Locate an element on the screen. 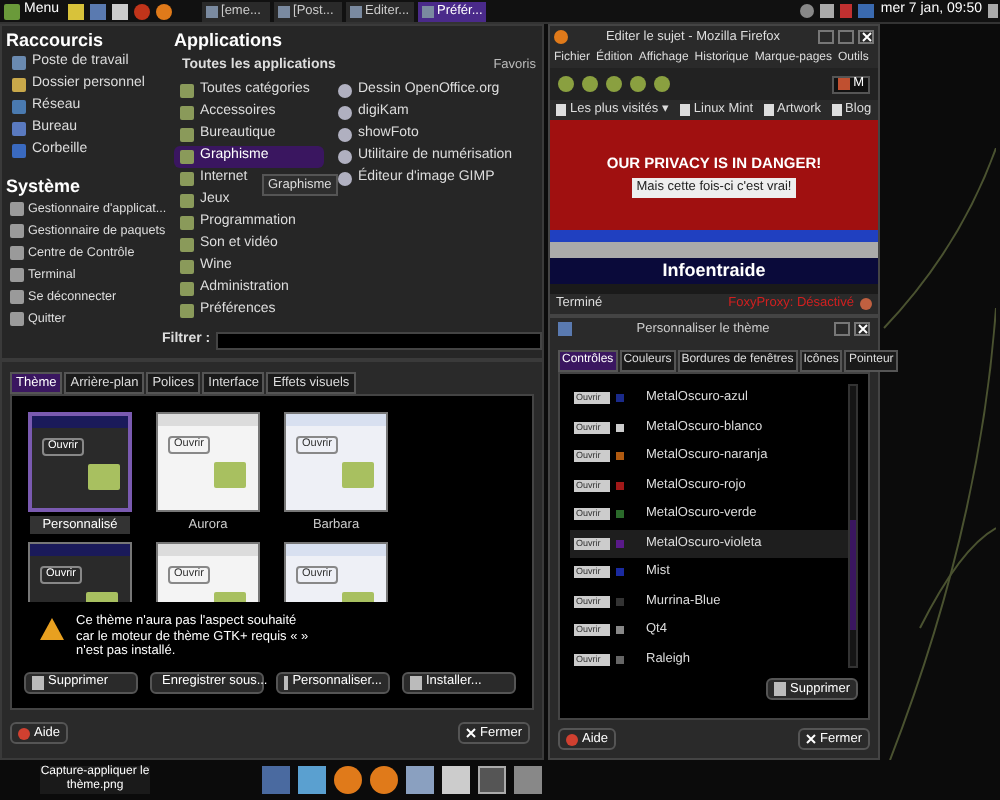  filter-field is located at coordinates (379, 341).